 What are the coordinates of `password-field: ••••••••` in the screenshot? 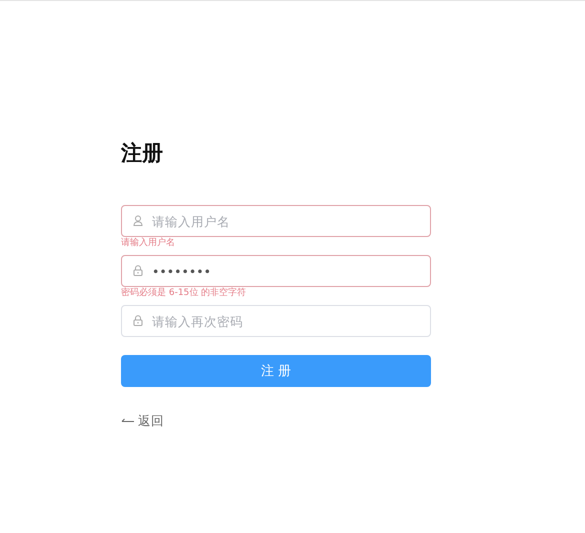 It's located at (276, 271).